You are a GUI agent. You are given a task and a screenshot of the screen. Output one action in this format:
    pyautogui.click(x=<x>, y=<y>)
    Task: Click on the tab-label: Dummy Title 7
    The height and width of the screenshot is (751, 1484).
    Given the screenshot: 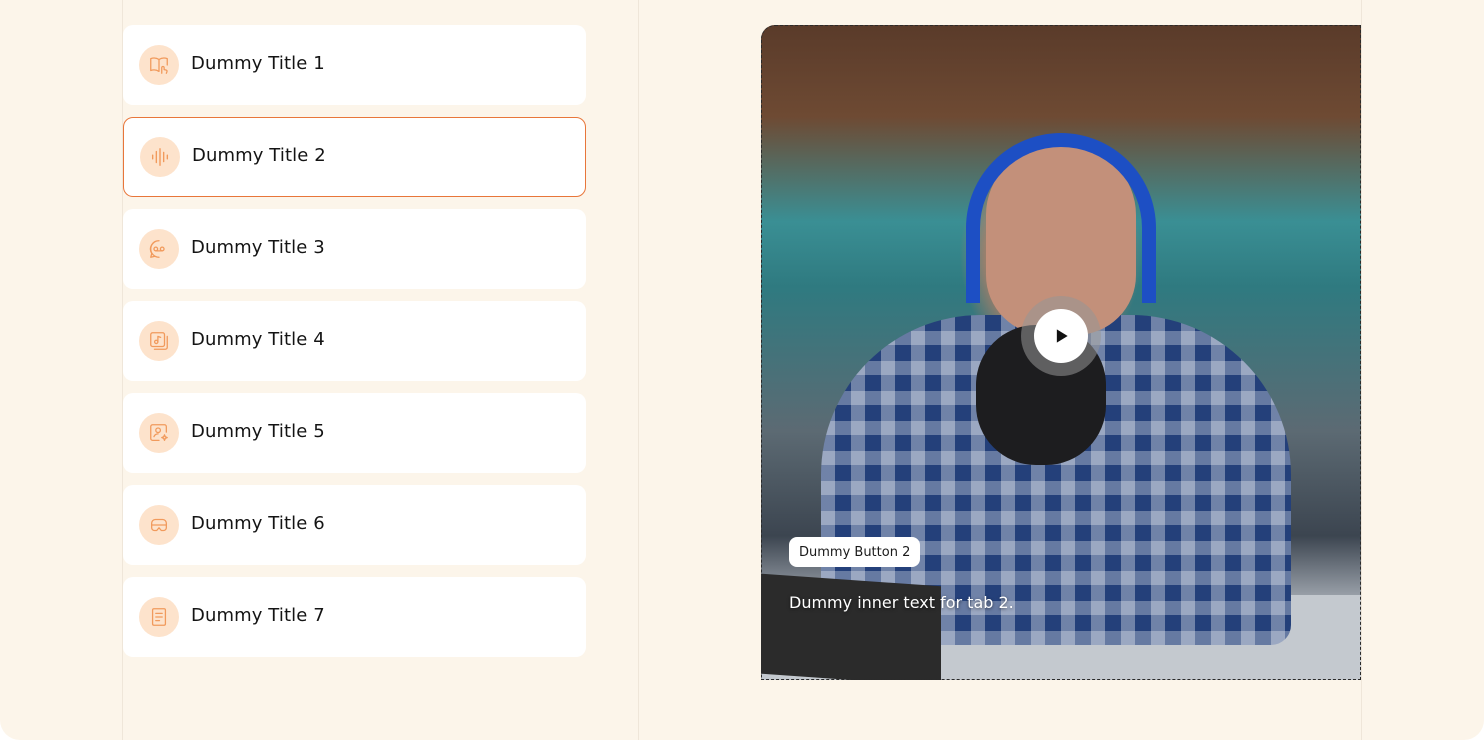 What is the action you would take?
    pyautogui.click(x=258, y=615)
    